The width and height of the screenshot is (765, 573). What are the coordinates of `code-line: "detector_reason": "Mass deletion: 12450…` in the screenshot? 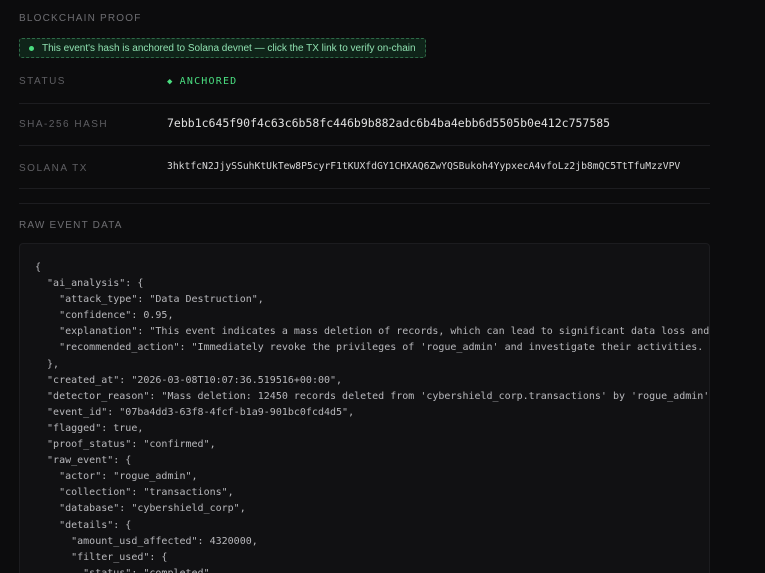 It's located at (372, 396).